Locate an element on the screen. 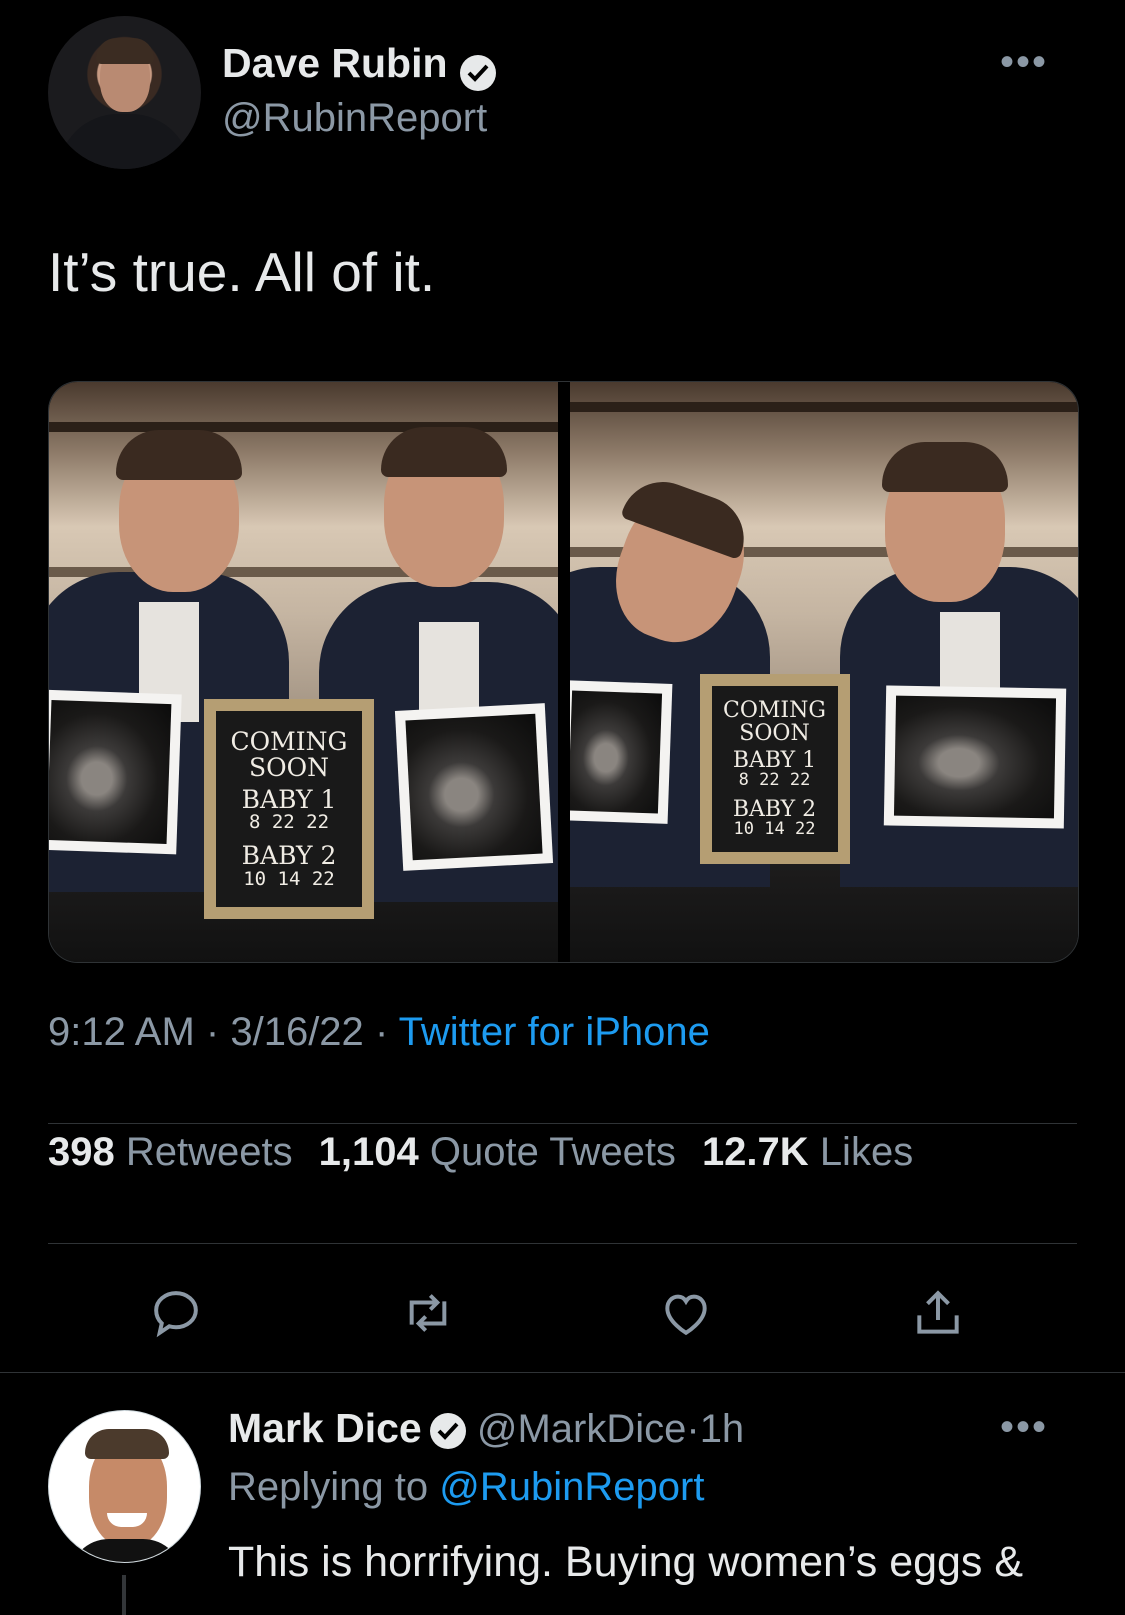 This screenshot has width=1125, height=1615. author-avatar is located at coordinates (124, 92).